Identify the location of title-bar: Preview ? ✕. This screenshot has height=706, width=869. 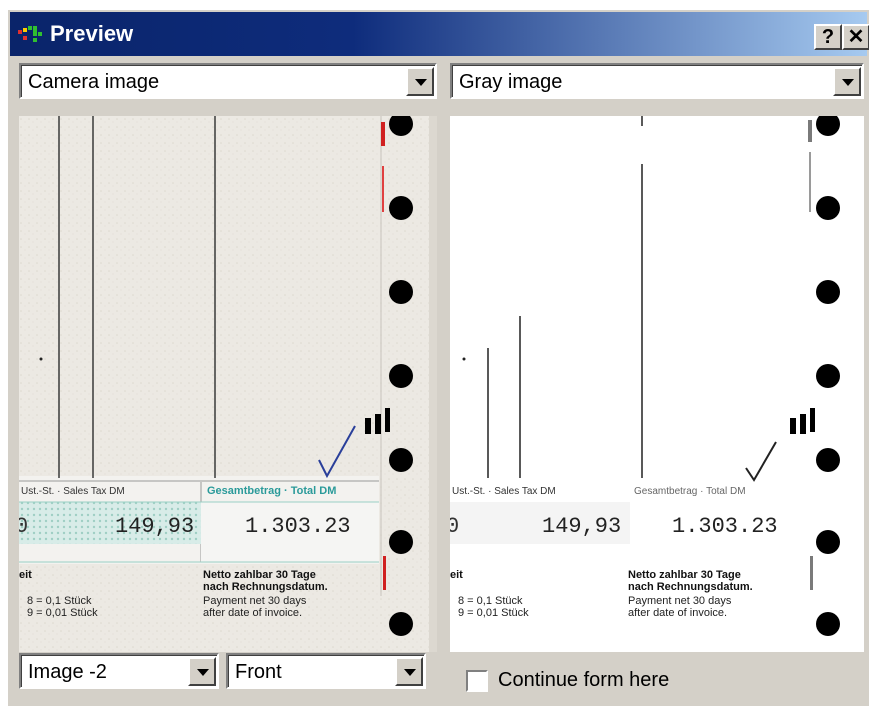
(439, 34).